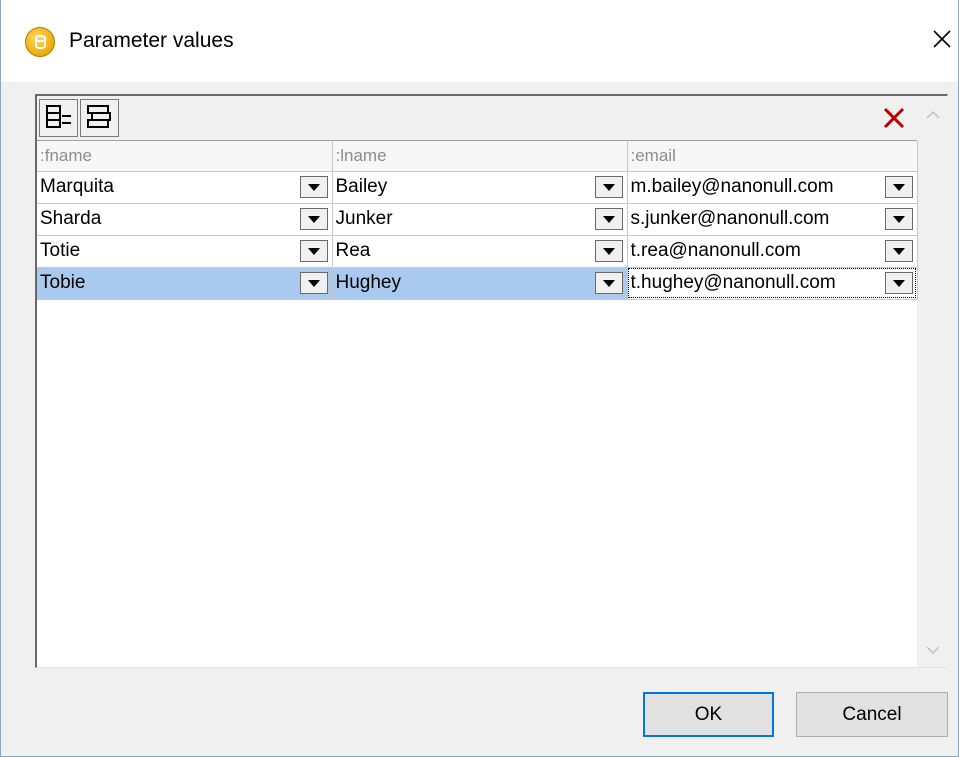  Describe the element at coordinates (732, 186) in the screenshot. I see `cell-value: m.bailey@nanonull.com` at that location.